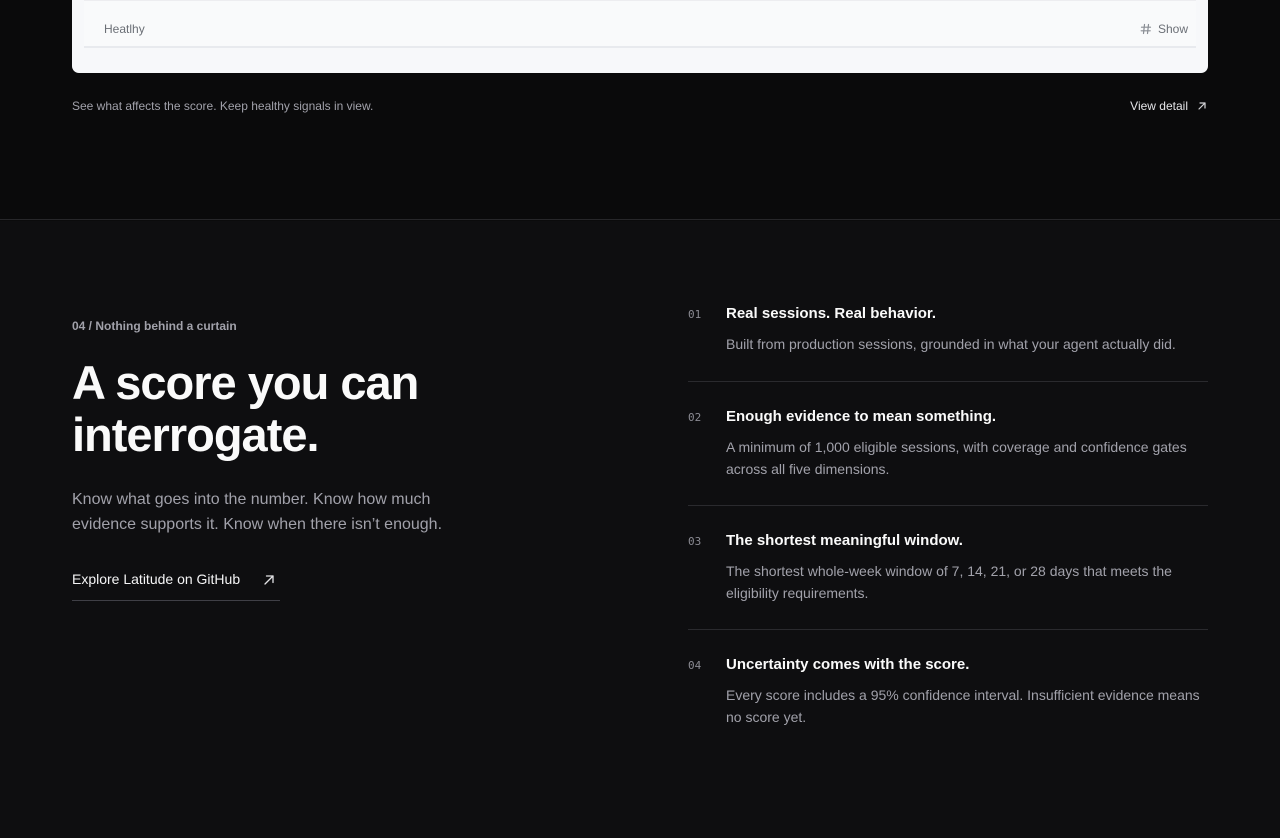  I want to click on view-detail-label: View detail, so click(1159, 106).